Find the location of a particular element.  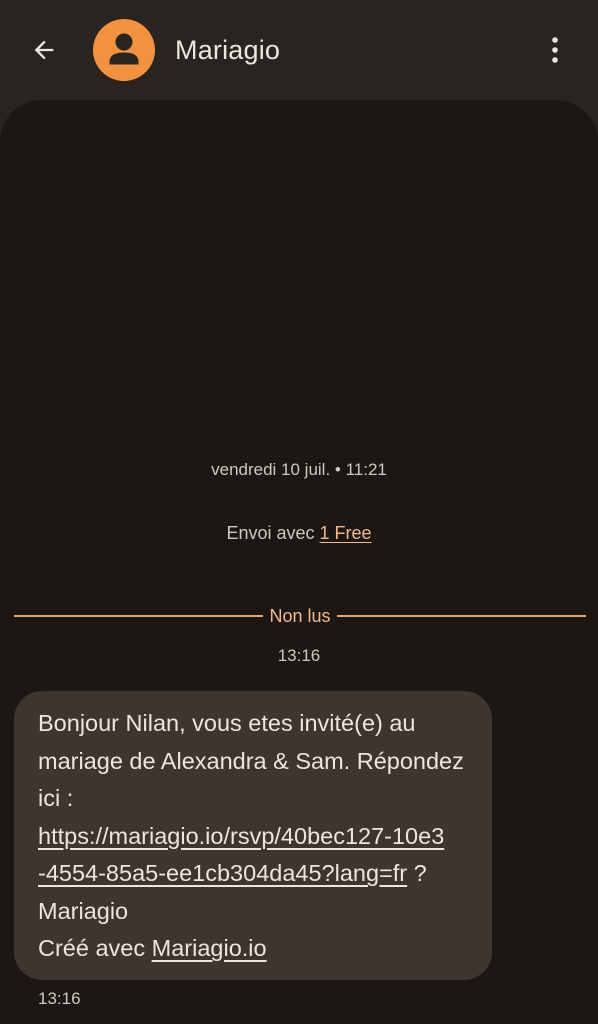

message-line: ici : is located at coordinates (56, 798).